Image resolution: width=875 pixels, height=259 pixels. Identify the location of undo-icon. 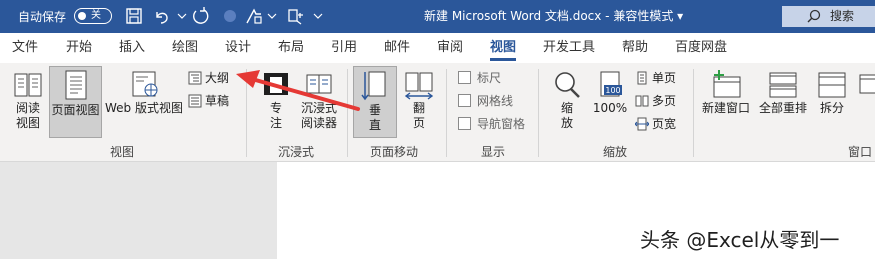
(162, 16).